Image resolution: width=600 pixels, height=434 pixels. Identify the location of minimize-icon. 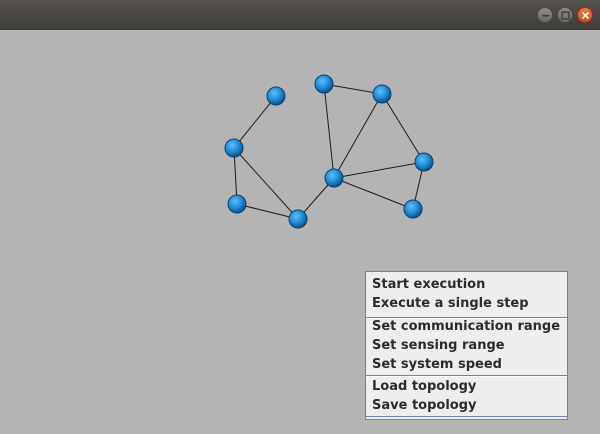
(545, 16).